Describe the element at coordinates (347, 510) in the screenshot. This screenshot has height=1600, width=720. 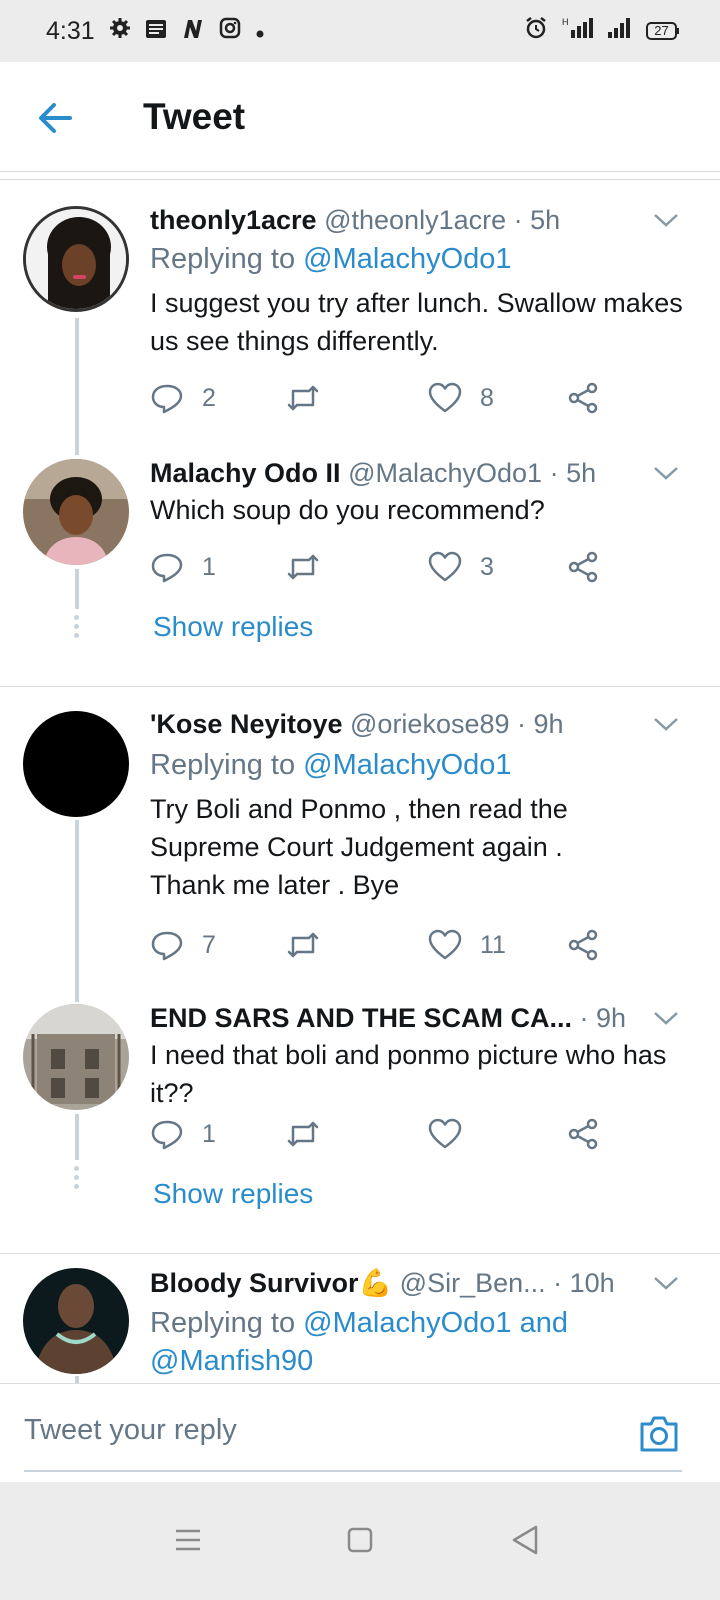
I see `tweet-text: Which soup do you recommend?` at that location.